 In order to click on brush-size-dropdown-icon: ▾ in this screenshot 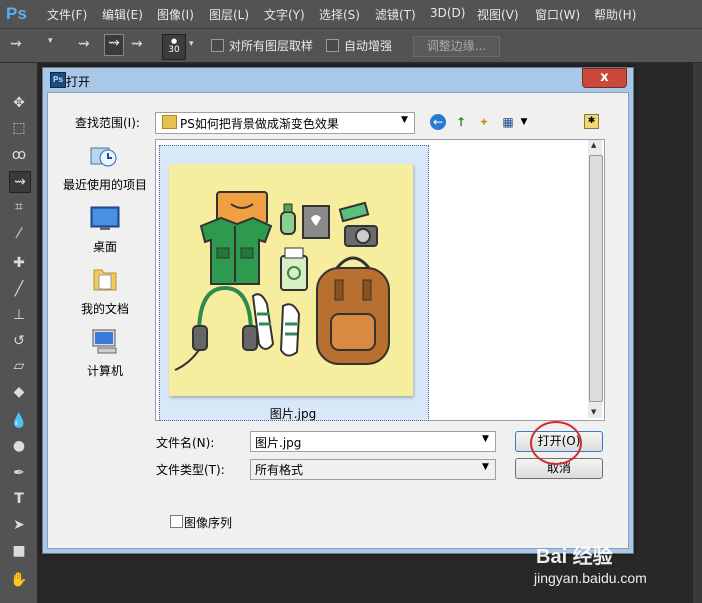, I will do `click(191, 44)`.